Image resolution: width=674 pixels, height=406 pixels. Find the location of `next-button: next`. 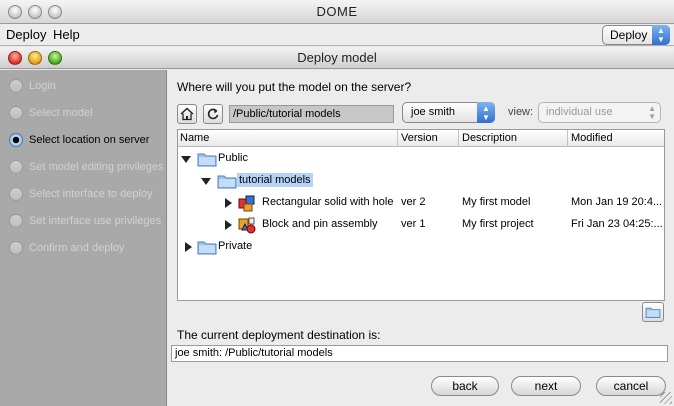

next-button: next is located at coordinates (546, 386).